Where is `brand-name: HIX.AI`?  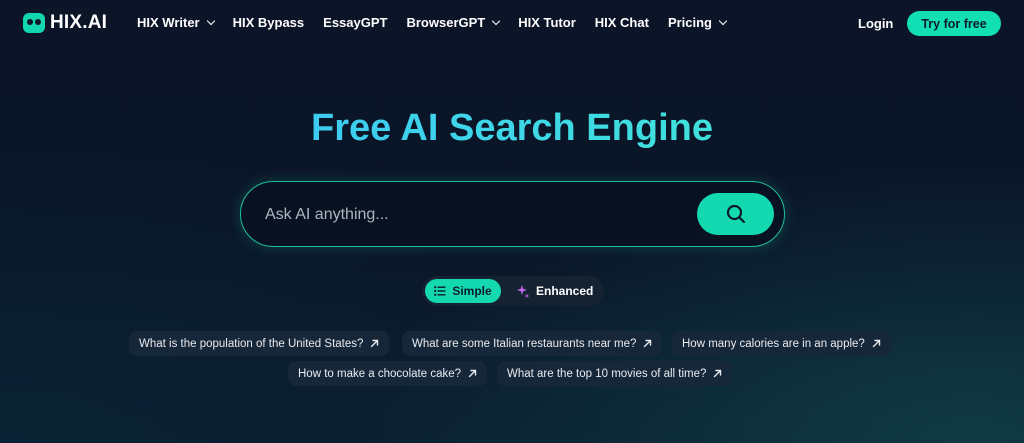
brand-name: HIX.AI is located at coordinates (79, 22).